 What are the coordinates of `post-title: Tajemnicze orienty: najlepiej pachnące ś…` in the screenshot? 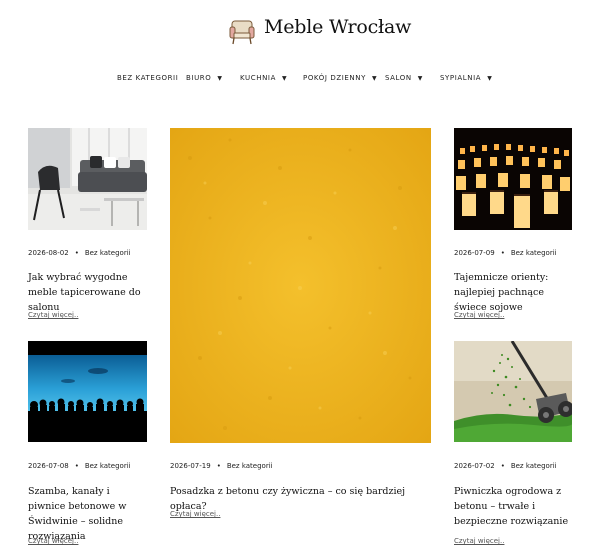 It's located at (516, 292).